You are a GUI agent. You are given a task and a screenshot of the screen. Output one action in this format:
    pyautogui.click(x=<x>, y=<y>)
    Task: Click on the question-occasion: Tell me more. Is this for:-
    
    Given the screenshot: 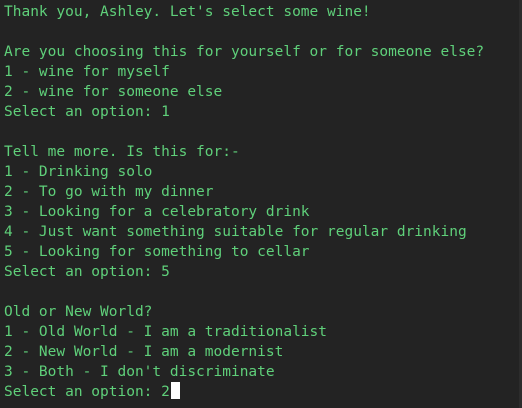 What is the action you would take?
    pyautogui.click(x=122, y=152)
    